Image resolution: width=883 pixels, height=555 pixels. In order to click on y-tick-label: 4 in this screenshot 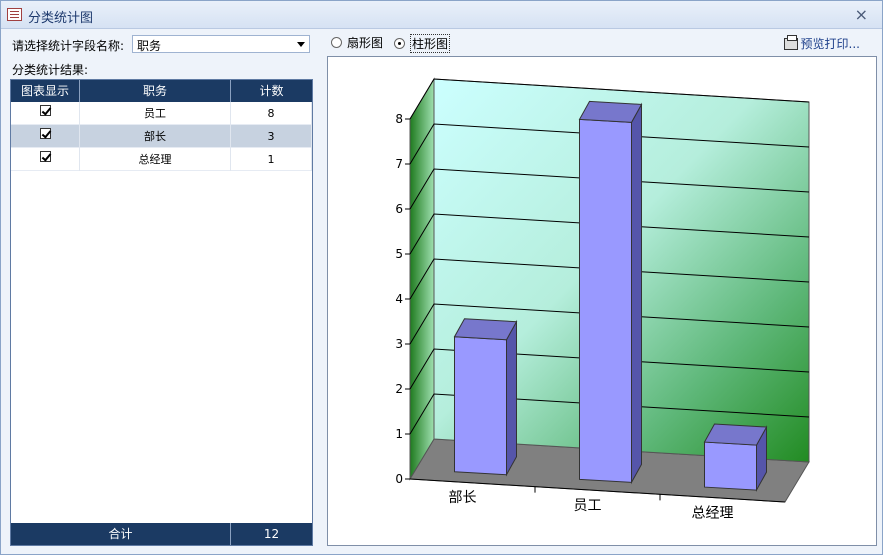, I will do `click(399, 299)`.